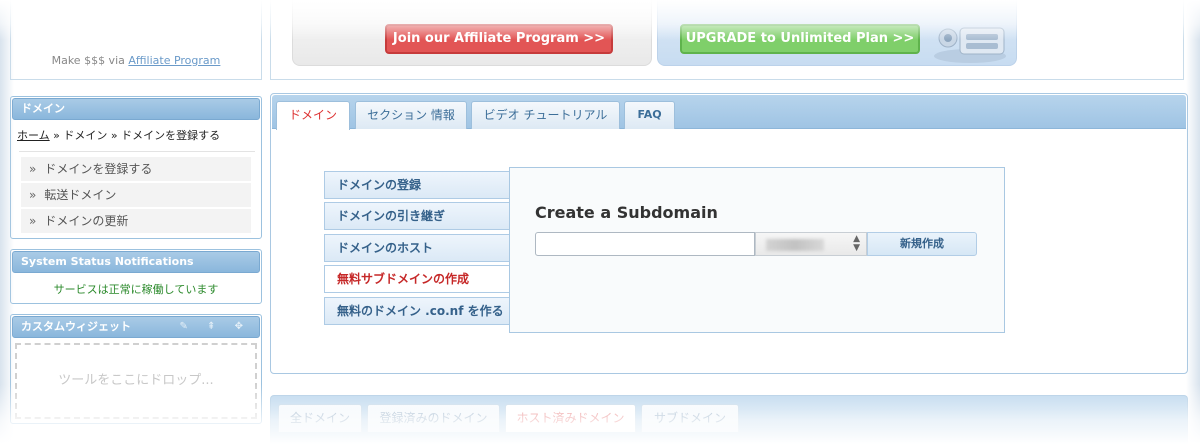  Describe the element at coordinates (970, 45) in the screenshot. I see `server-illustration-icon` at that location.